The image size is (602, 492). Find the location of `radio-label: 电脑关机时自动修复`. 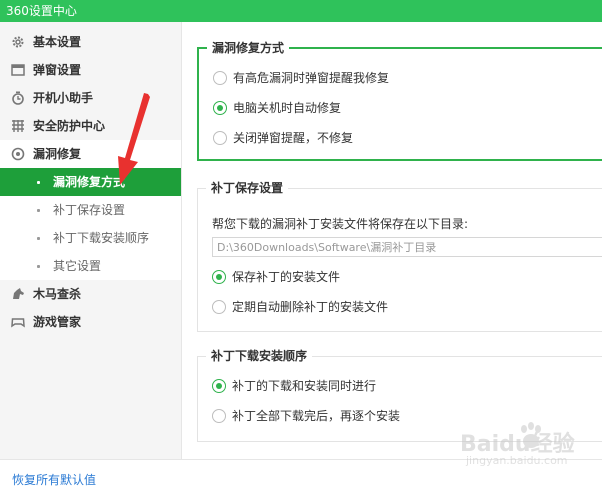

radio-label: 电脑关机时自动修复 is located at coordinates (287, 108).